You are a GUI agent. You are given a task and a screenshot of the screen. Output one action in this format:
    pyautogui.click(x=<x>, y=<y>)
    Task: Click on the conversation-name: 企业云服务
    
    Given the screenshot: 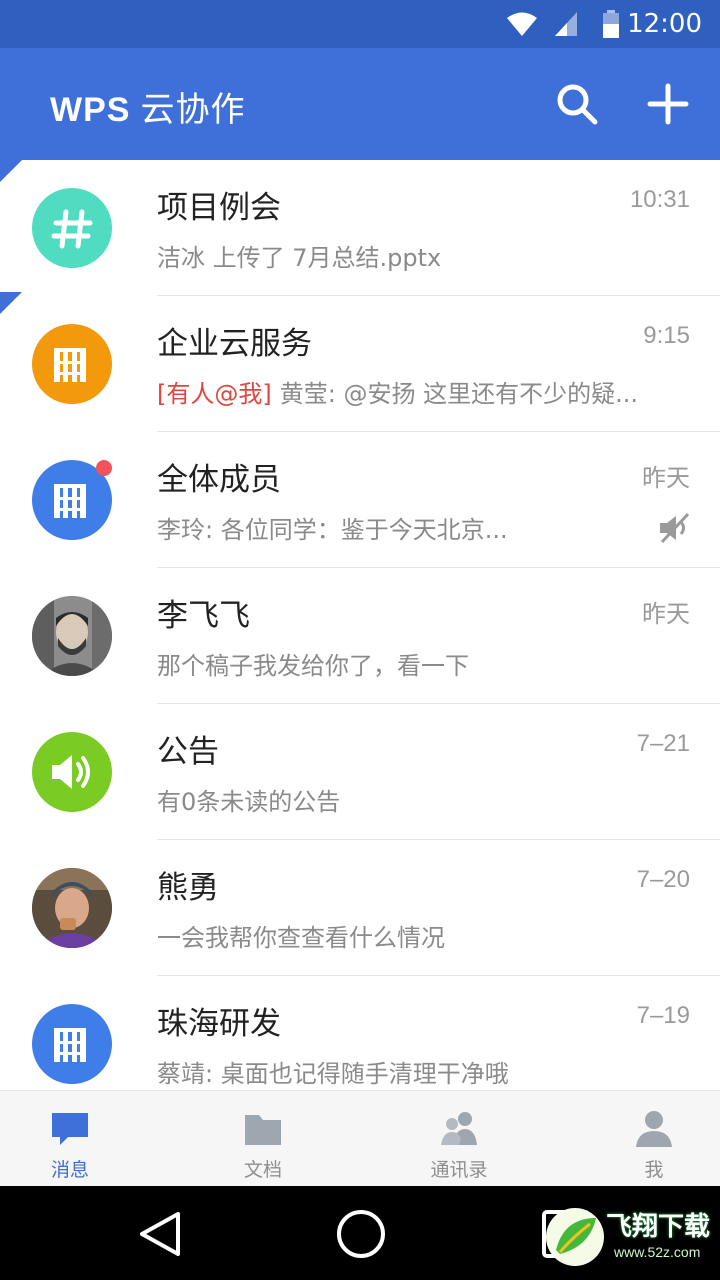 What is the action you would take?
    pyautogui.click(x=234, y=344)
    